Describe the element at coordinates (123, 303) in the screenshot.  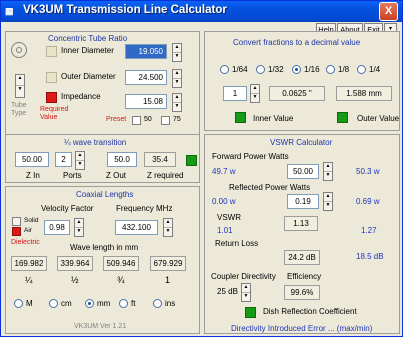
I see `unit-radio-ft` at that location.